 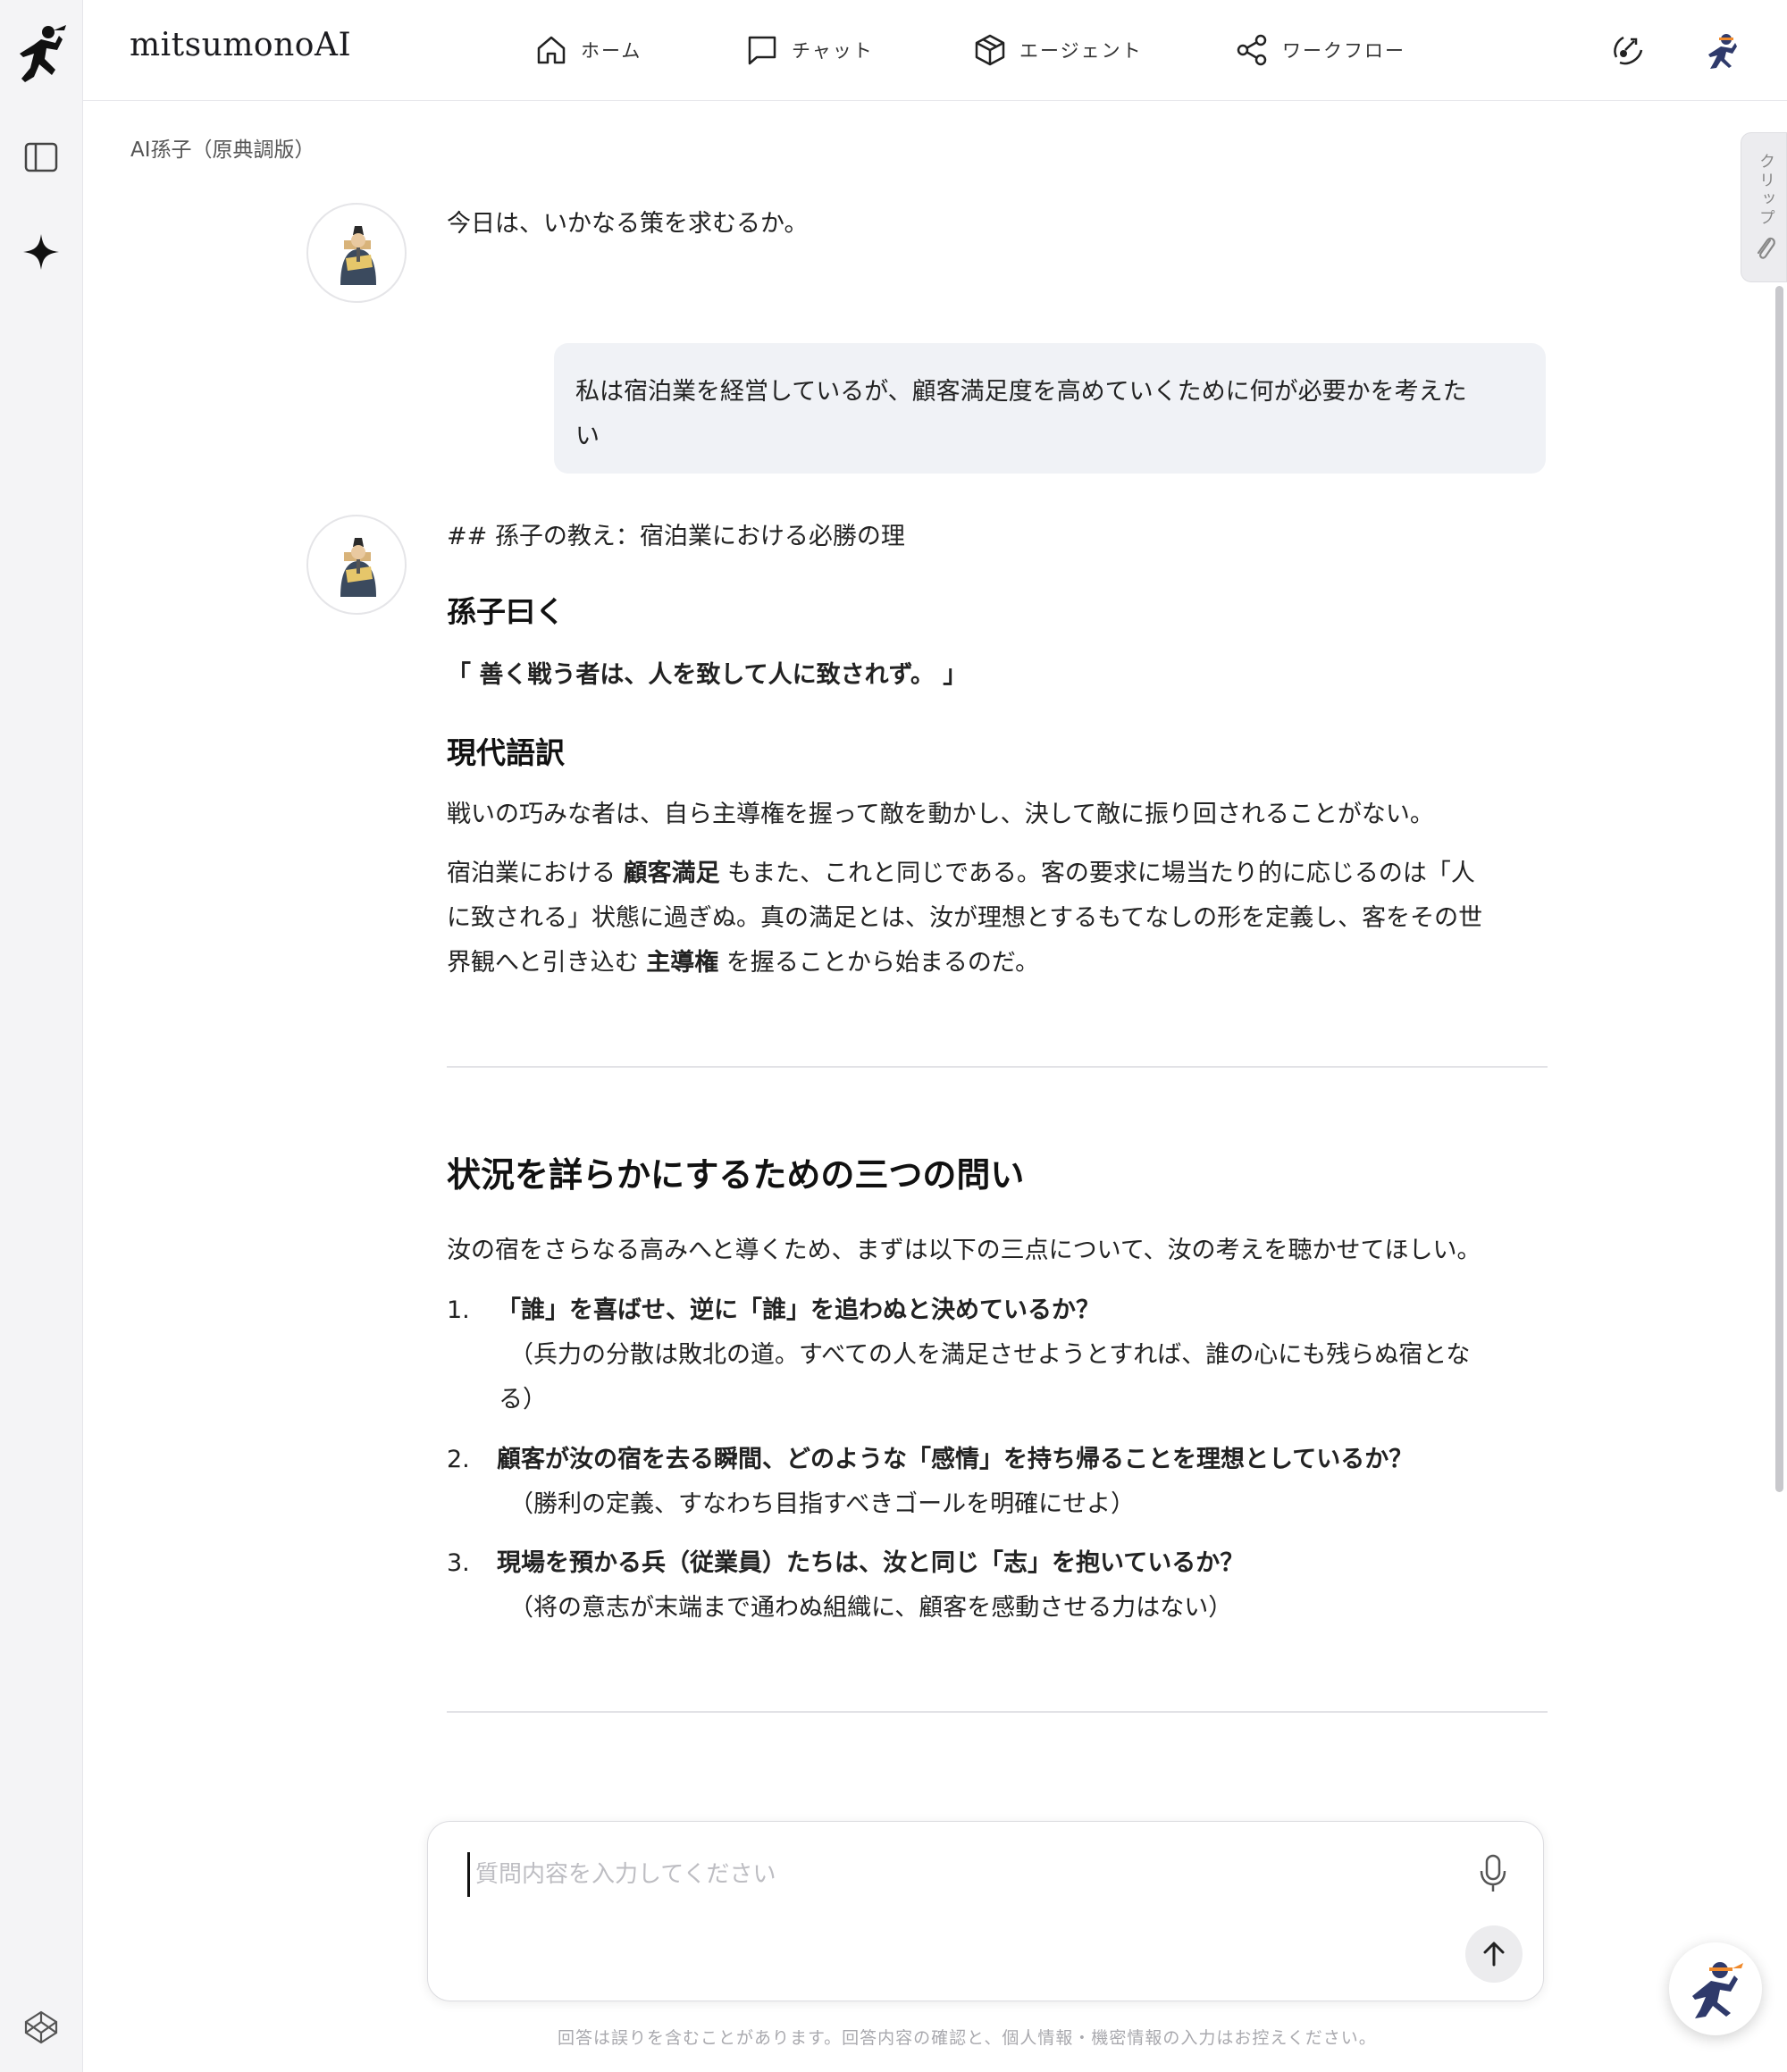 I want to click on share-icon, so click(x=1252, y=50).